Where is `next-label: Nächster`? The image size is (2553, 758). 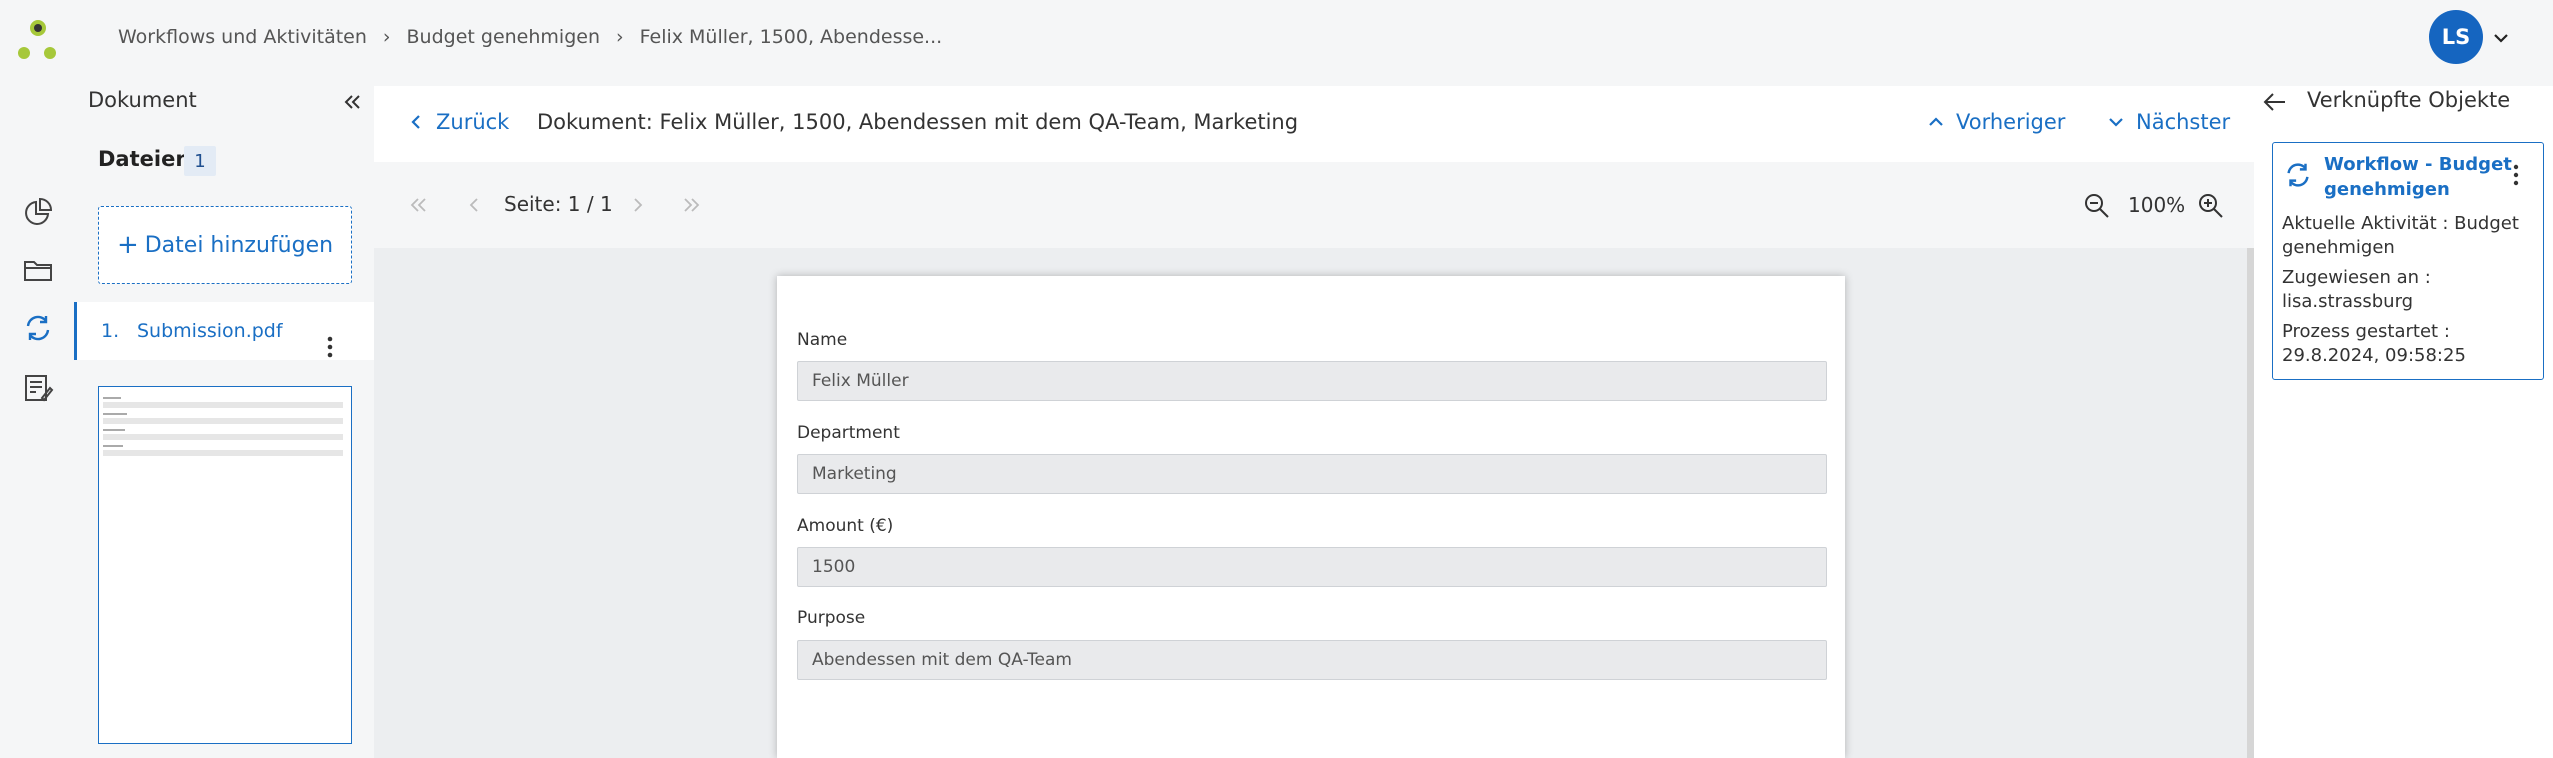
next-label: Nächster is located at coordinates (2183, 122).